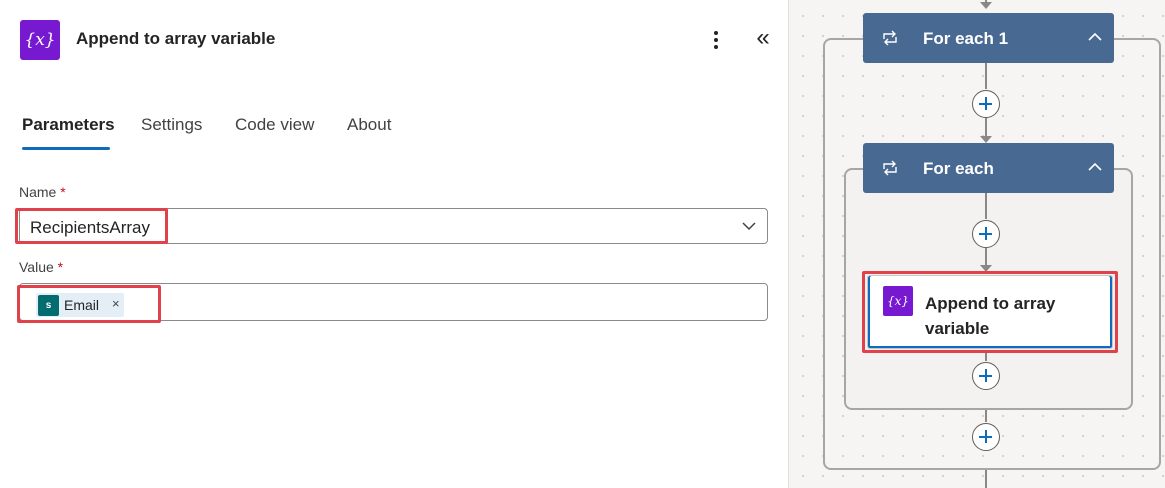  What do you see at coordinates (48, 305) in the screenshot?
I see `sharepoint-icon: s` at bounding box center [48, 305].